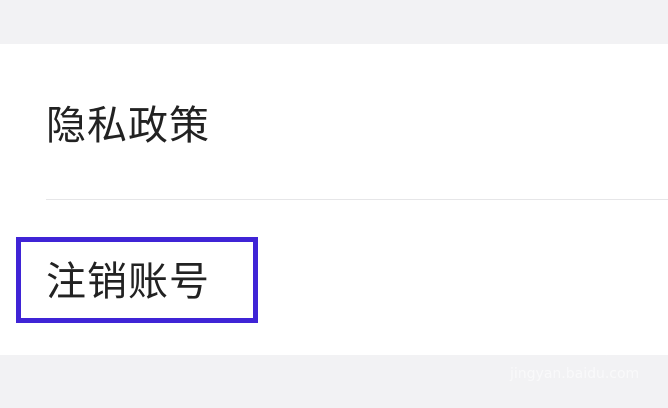 This screenshot has height=408, width=668. What do you see at coordinates (334, 22) in the screenshot?
I see `top-spacer` at bounding box center [334, 22].